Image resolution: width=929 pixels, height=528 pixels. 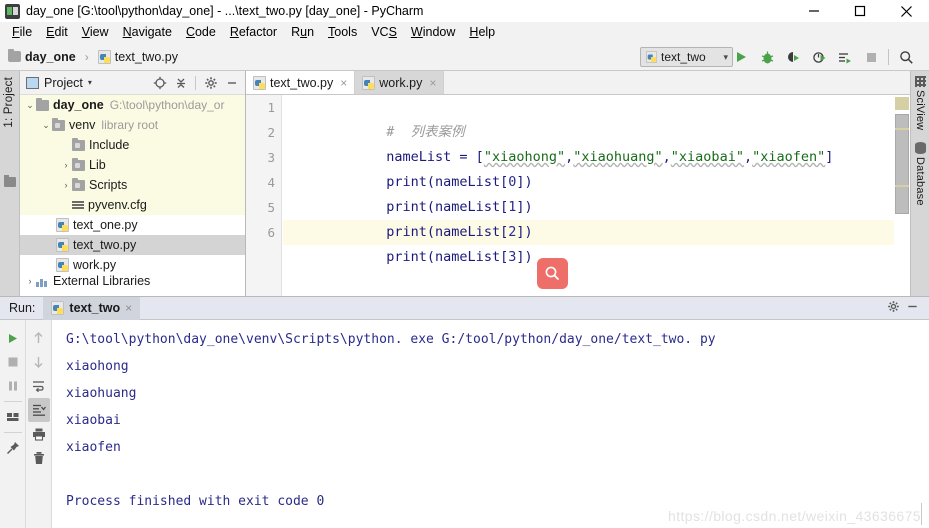 What do you see at coordinates (132, 105) in the screenshot?
I see `tree-item-day-one: ⌄ day_one G:\tool\python\day_or` at bounding box center [132, 105].